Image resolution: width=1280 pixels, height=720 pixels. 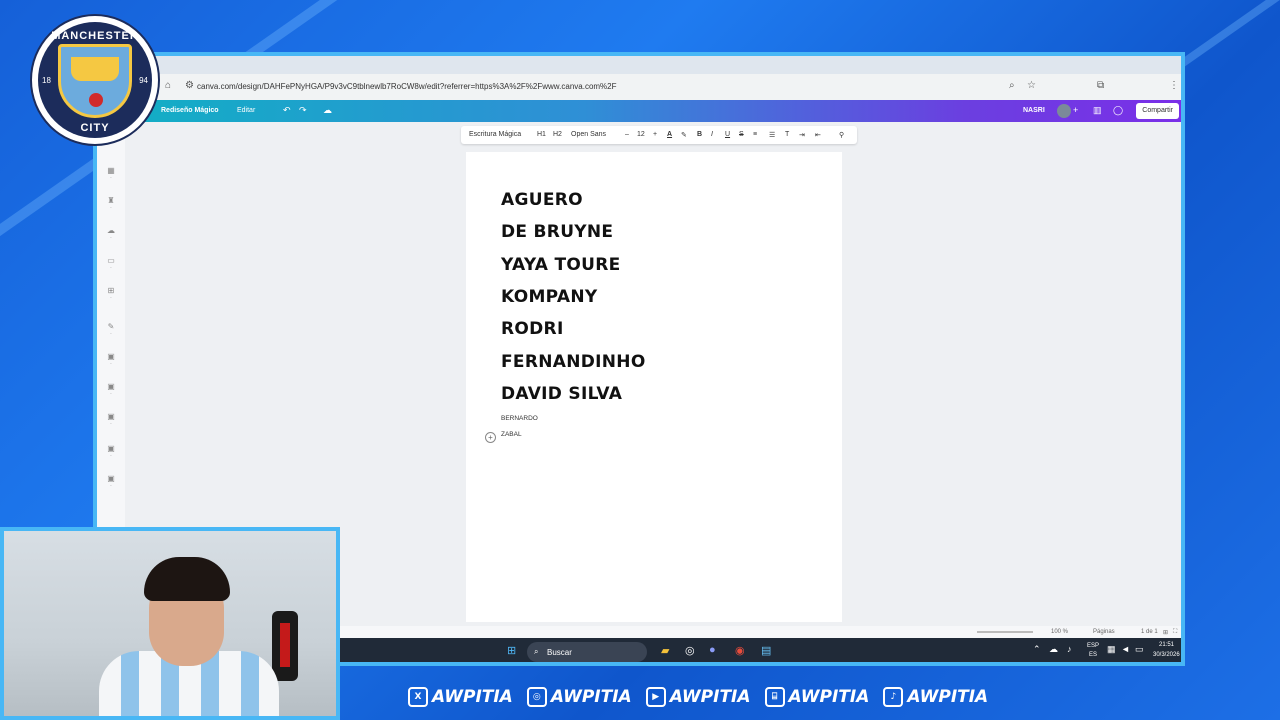 What do you see at coordinates (1064, 111) in the screenshot?
I see `avatar` at bounding box center [1064, 111].